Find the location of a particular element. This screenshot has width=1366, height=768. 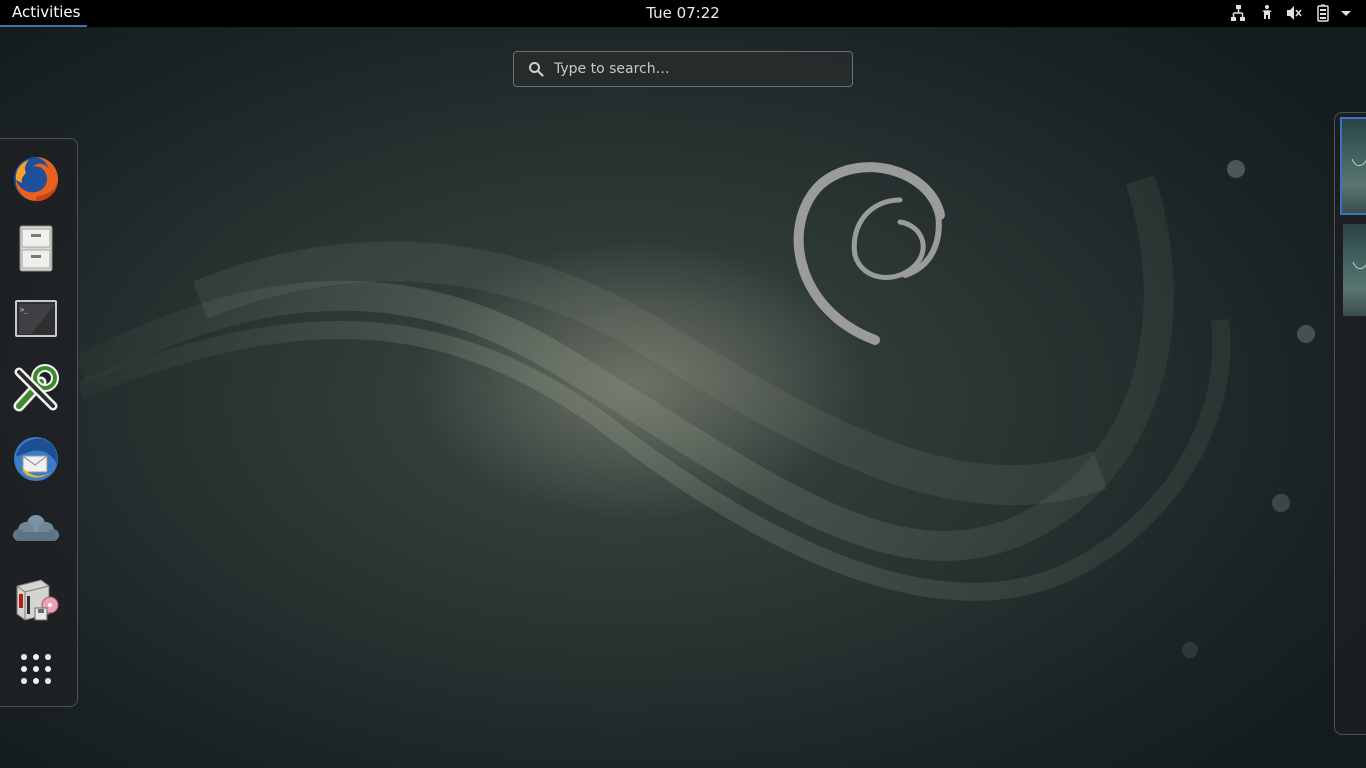

file-cabinet-icon is located at coordinates (36, 248).